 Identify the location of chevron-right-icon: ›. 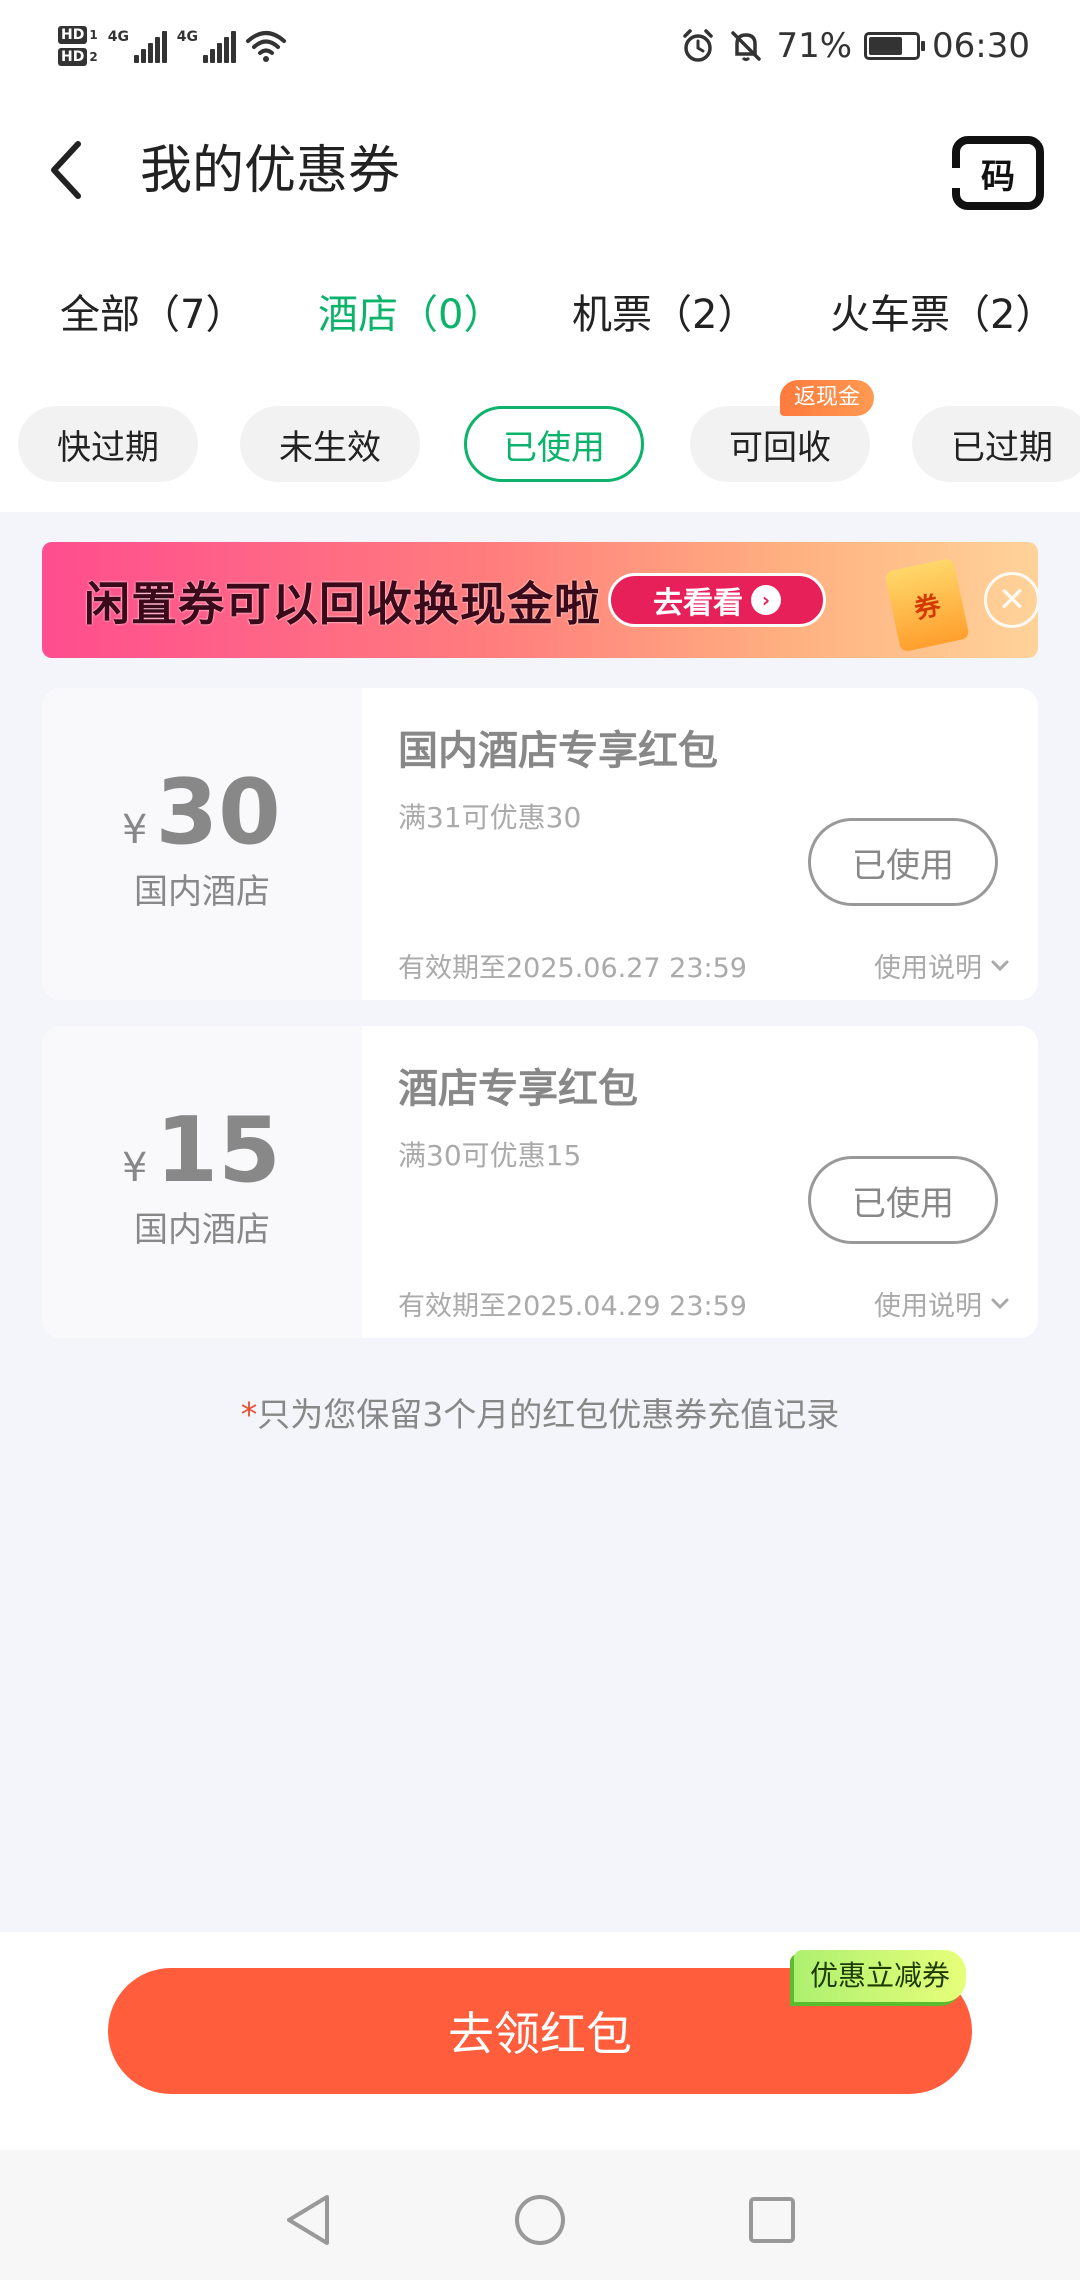
(766, 600).